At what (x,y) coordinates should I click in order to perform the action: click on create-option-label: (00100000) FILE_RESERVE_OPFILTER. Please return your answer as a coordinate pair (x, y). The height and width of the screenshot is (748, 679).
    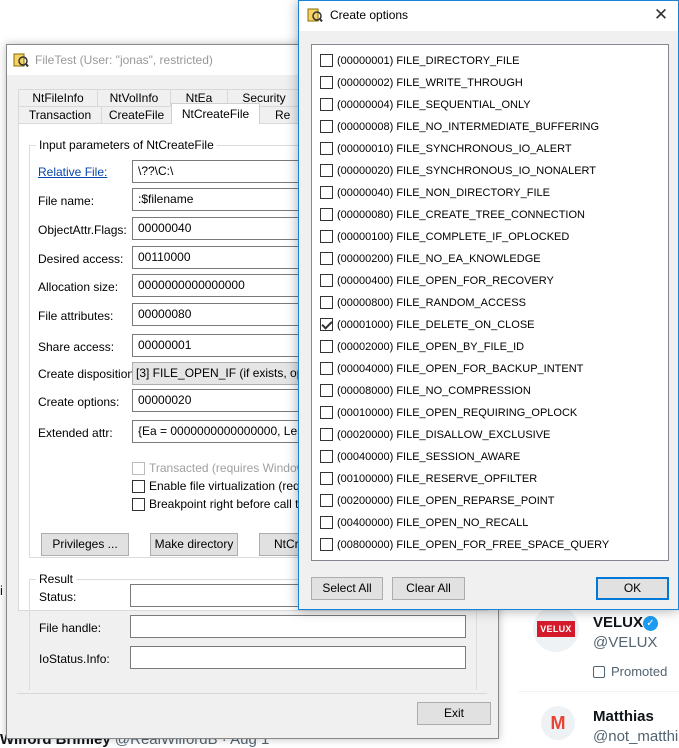
    Looking at the image, I should click on (437, 478).